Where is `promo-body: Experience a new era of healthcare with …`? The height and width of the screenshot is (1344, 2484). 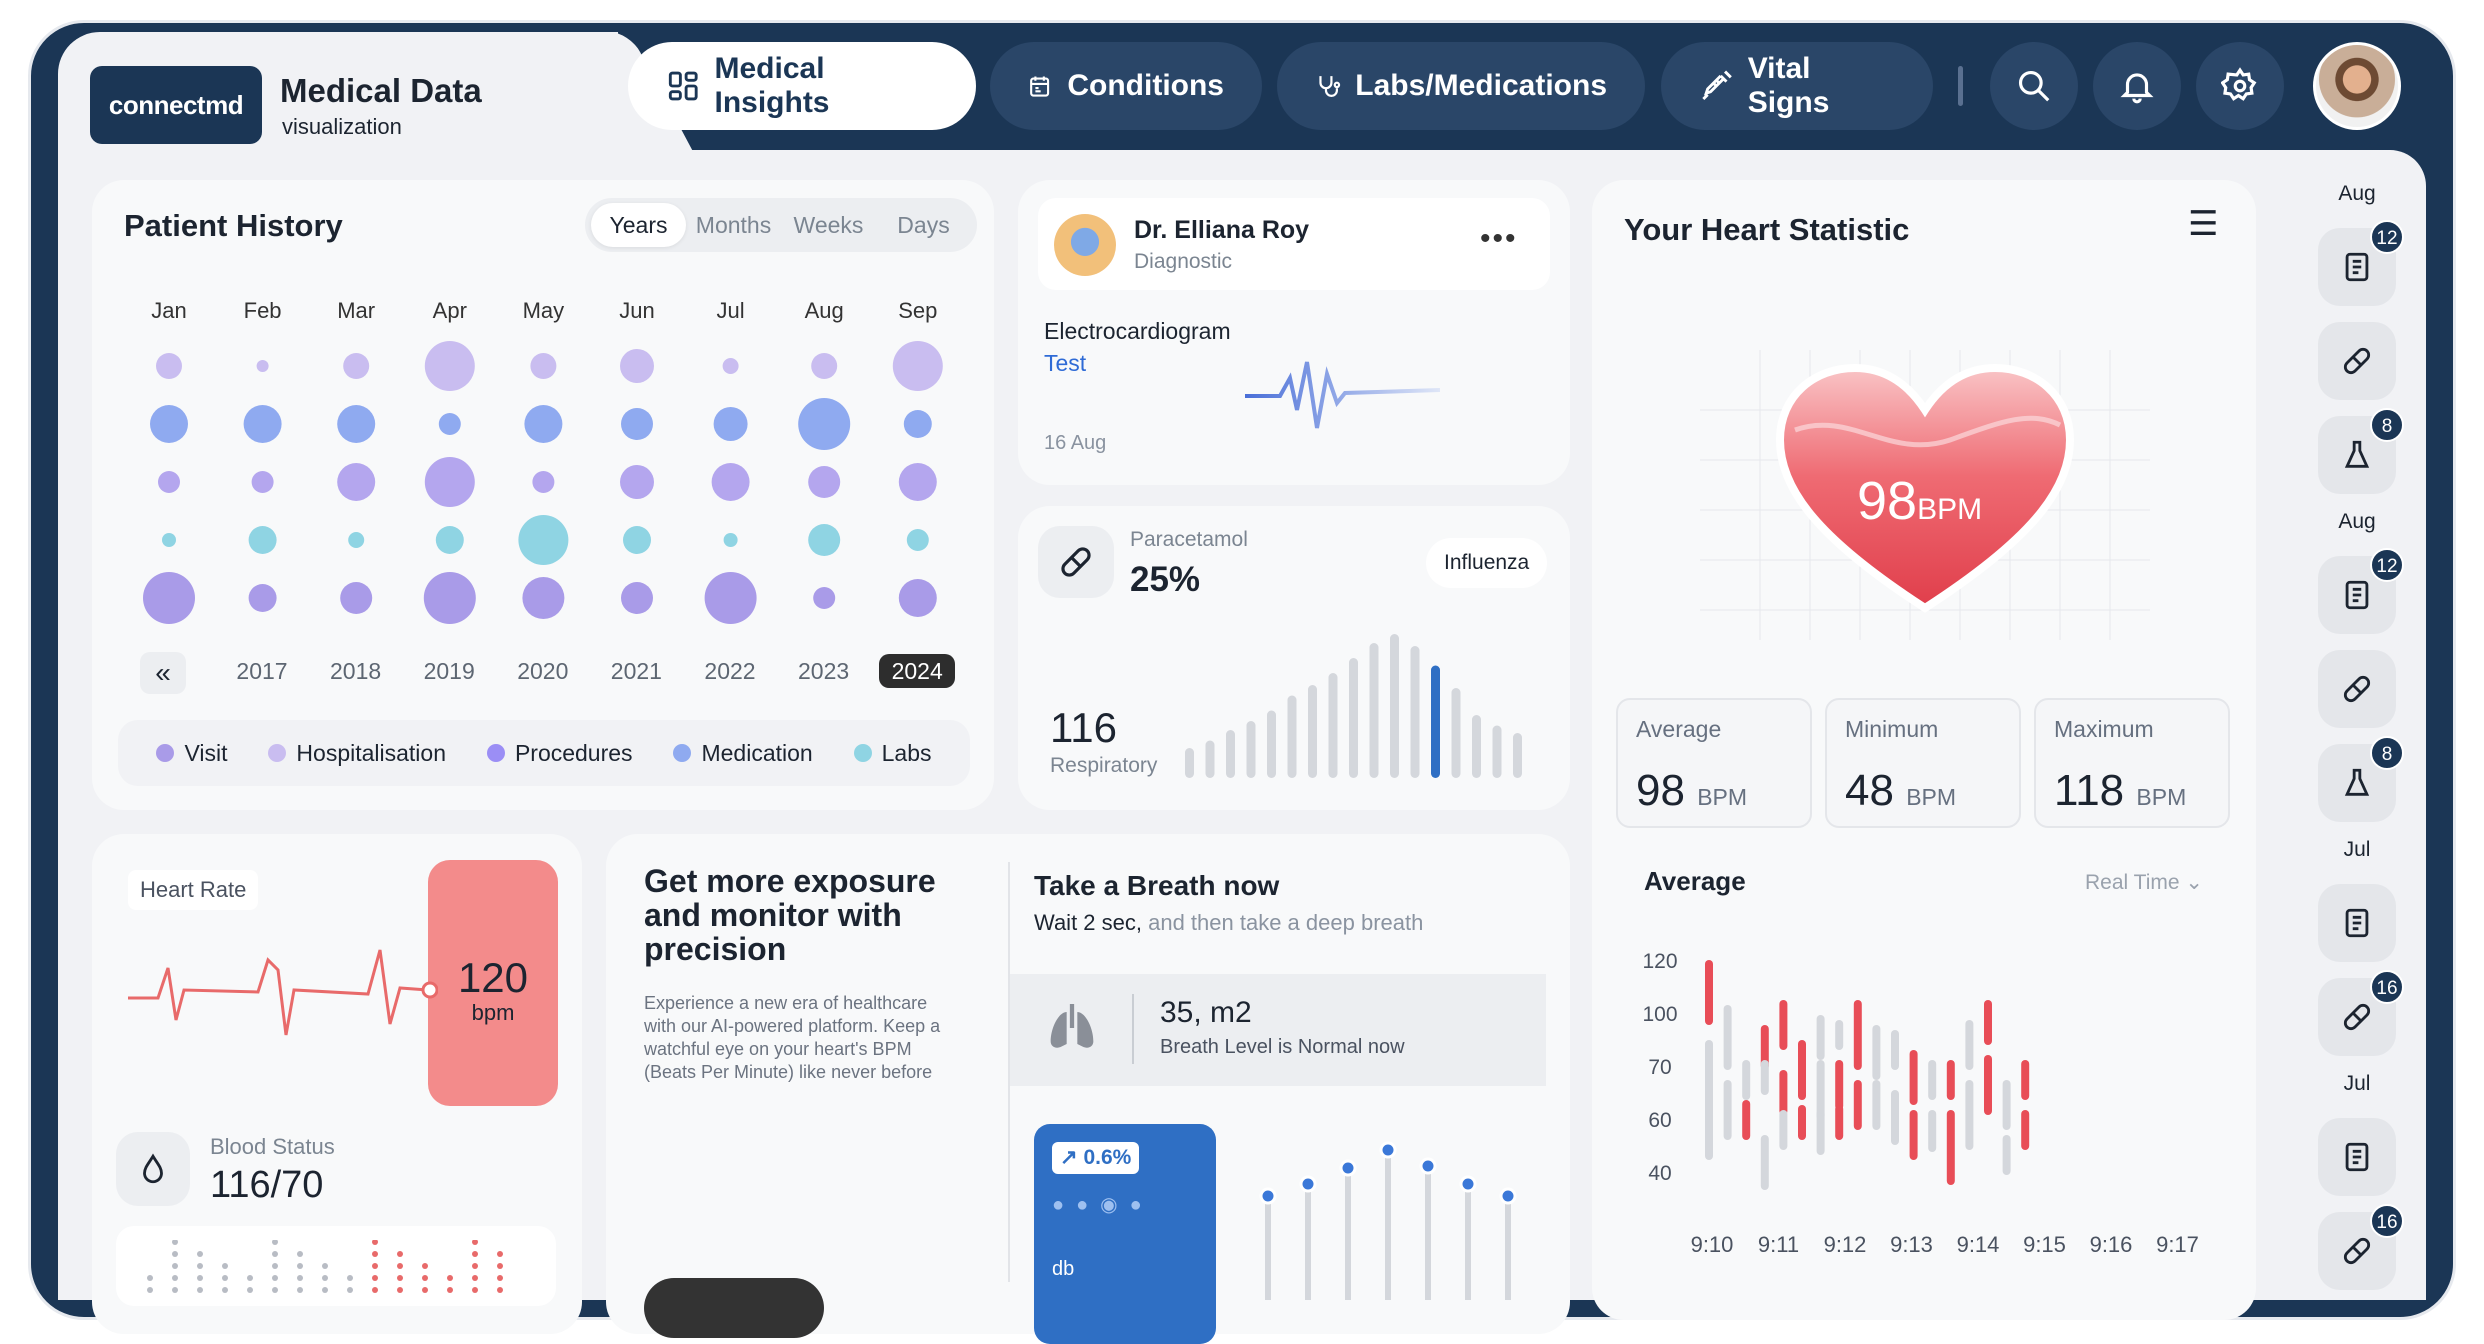 promo-body: Experience a new era of healthcare with … is located at coordinates (792, 1037).